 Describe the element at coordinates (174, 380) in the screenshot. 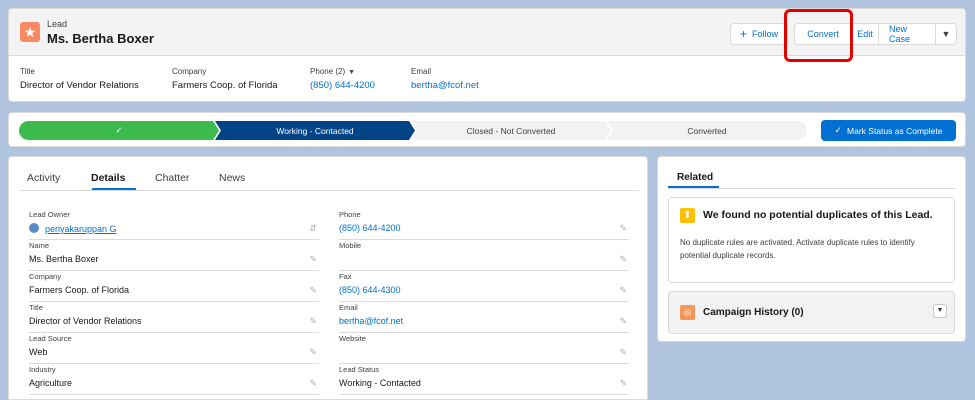

I see `field-industry: Industry Agriculture ✎` at that location.